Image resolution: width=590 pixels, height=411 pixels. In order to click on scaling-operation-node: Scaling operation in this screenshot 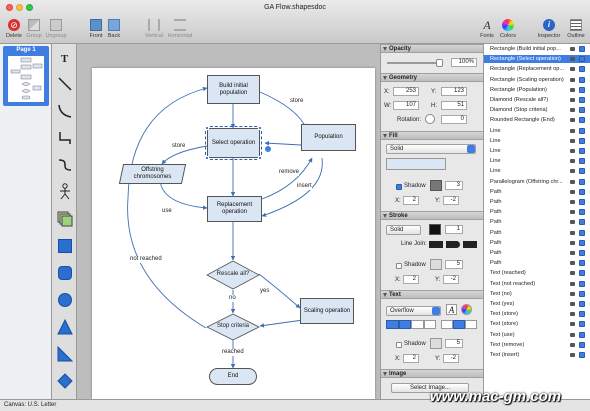, I will do `click(327, 311)`.